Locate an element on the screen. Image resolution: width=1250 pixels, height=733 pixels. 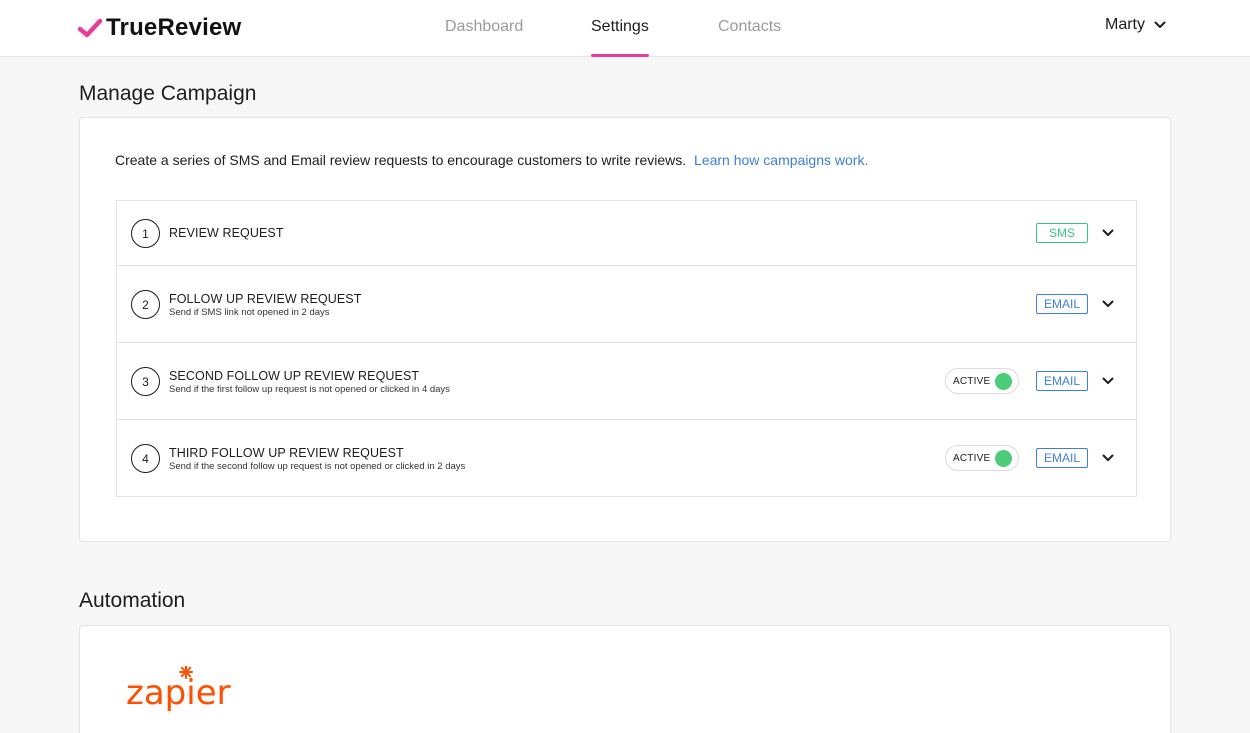
step-title: FOLLOW UP REVIEW REQUEST is located at coordinates (265, 299).